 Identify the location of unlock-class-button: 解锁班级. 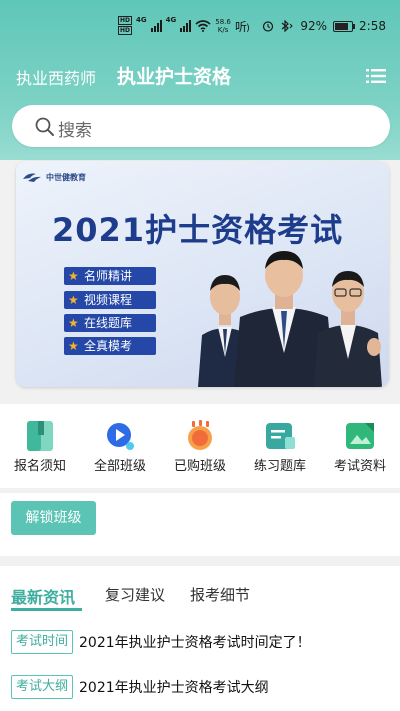
(53, 518).